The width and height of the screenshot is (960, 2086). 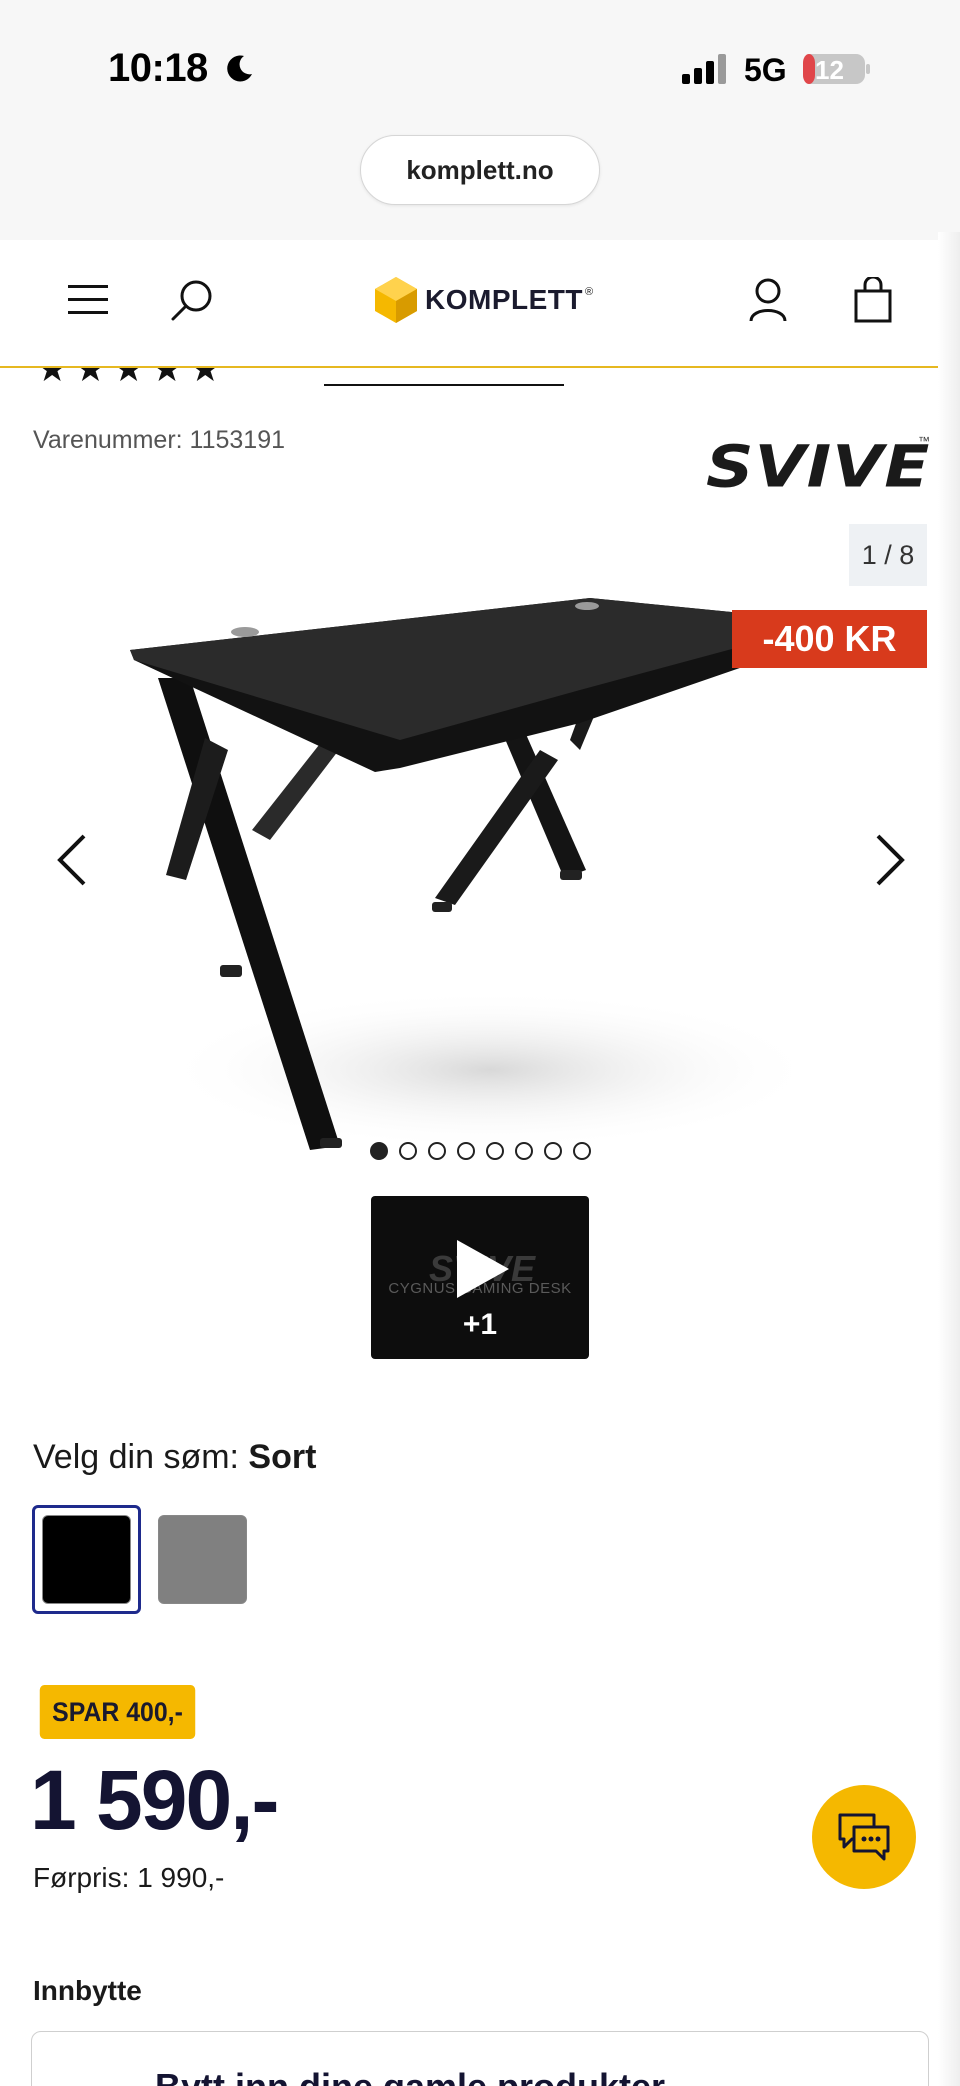 I want to click on network-label: 5G, so click(x=765, y=70).